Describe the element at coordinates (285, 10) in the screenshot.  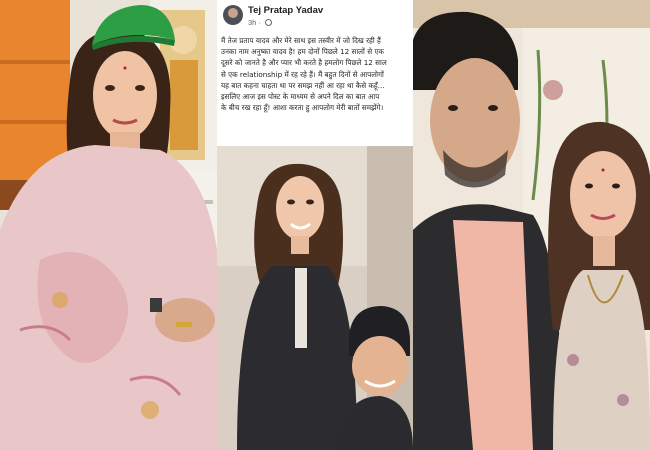
I see `author-name: Tej Pratap Yadav` at that location.